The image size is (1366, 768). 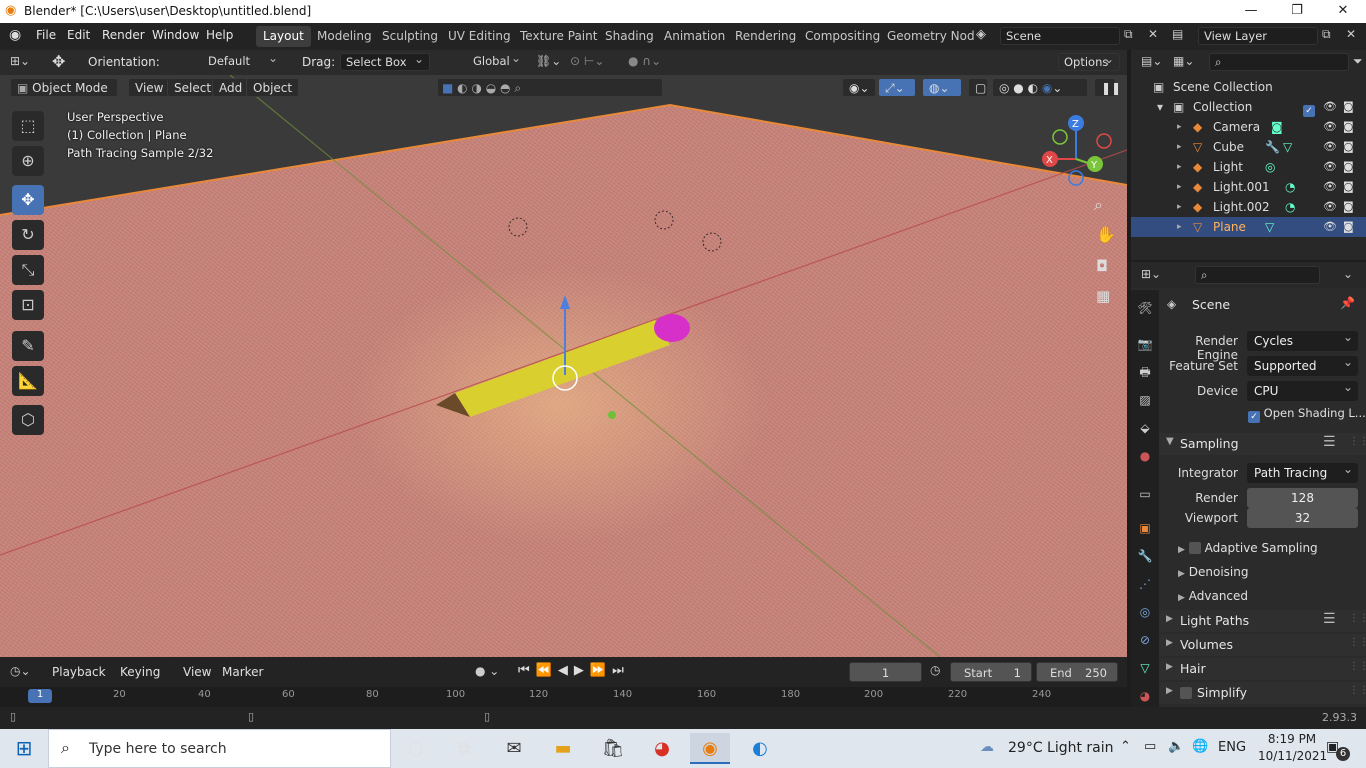 I want to click on physics-tab-icon: ◎, so click(x=1145, y=612).